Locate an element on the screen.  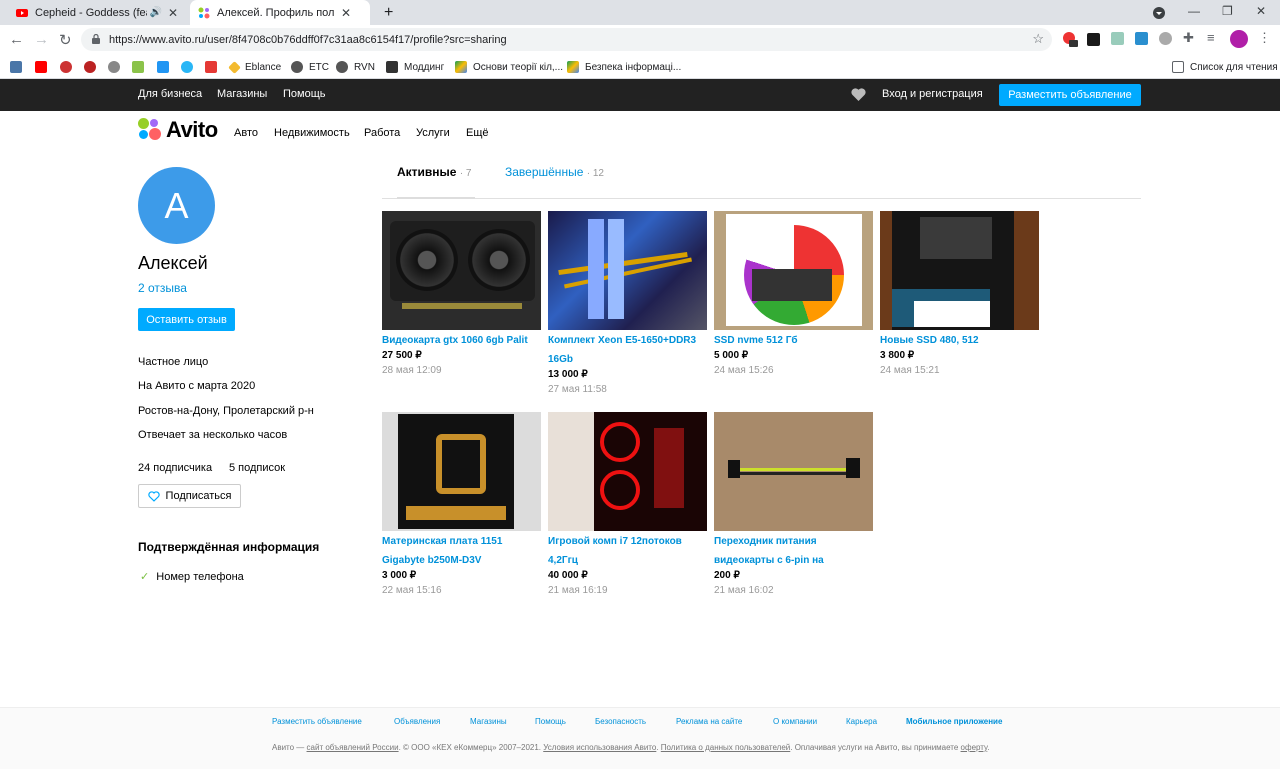
listing-title: Переходник питания видеокарты с 6-pin на is located at coordinates (769, 551).